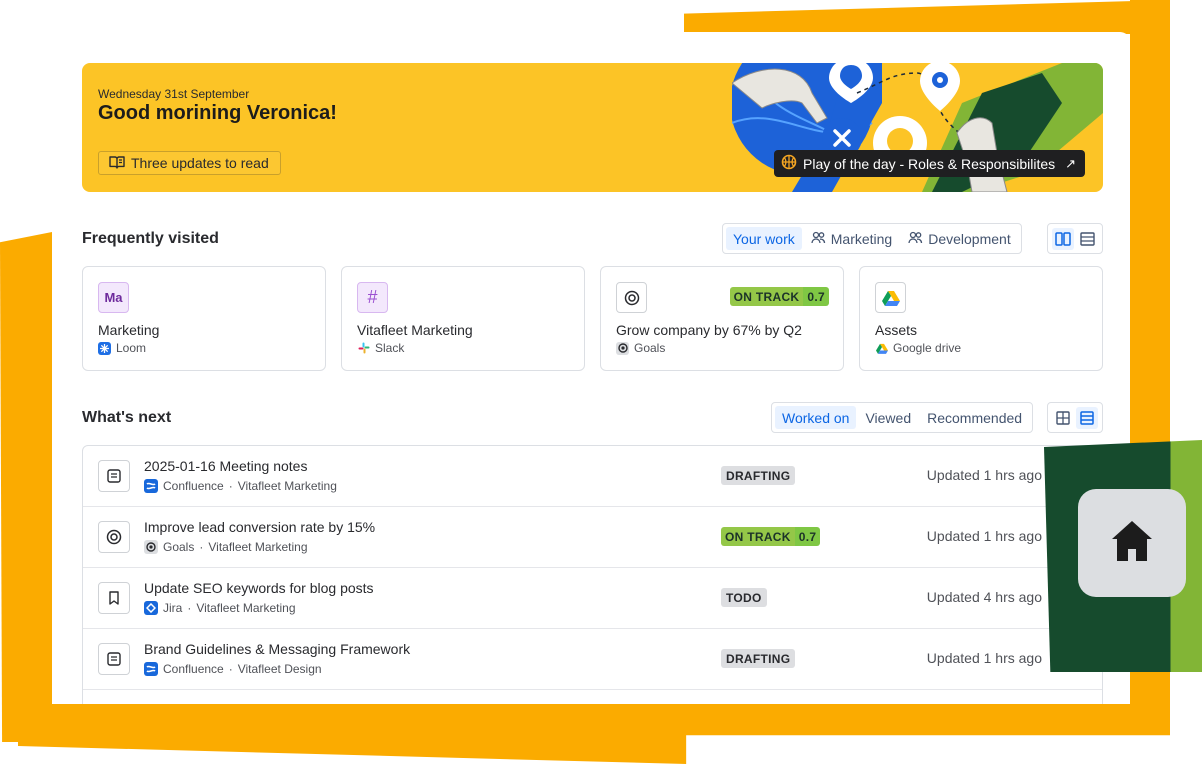 This screenshot has width=1202, height=764. I want to click on tab-development: Development, so click(959, 238).